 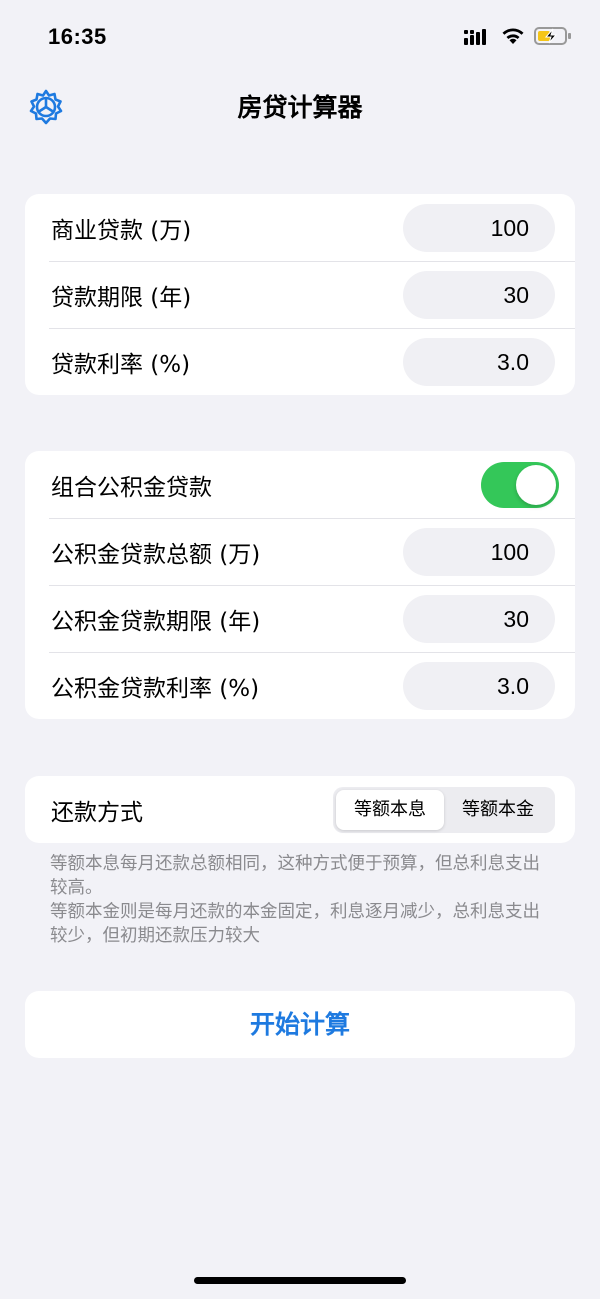 I want to click on status-bar: 16:35, so click(x=300, y=40).